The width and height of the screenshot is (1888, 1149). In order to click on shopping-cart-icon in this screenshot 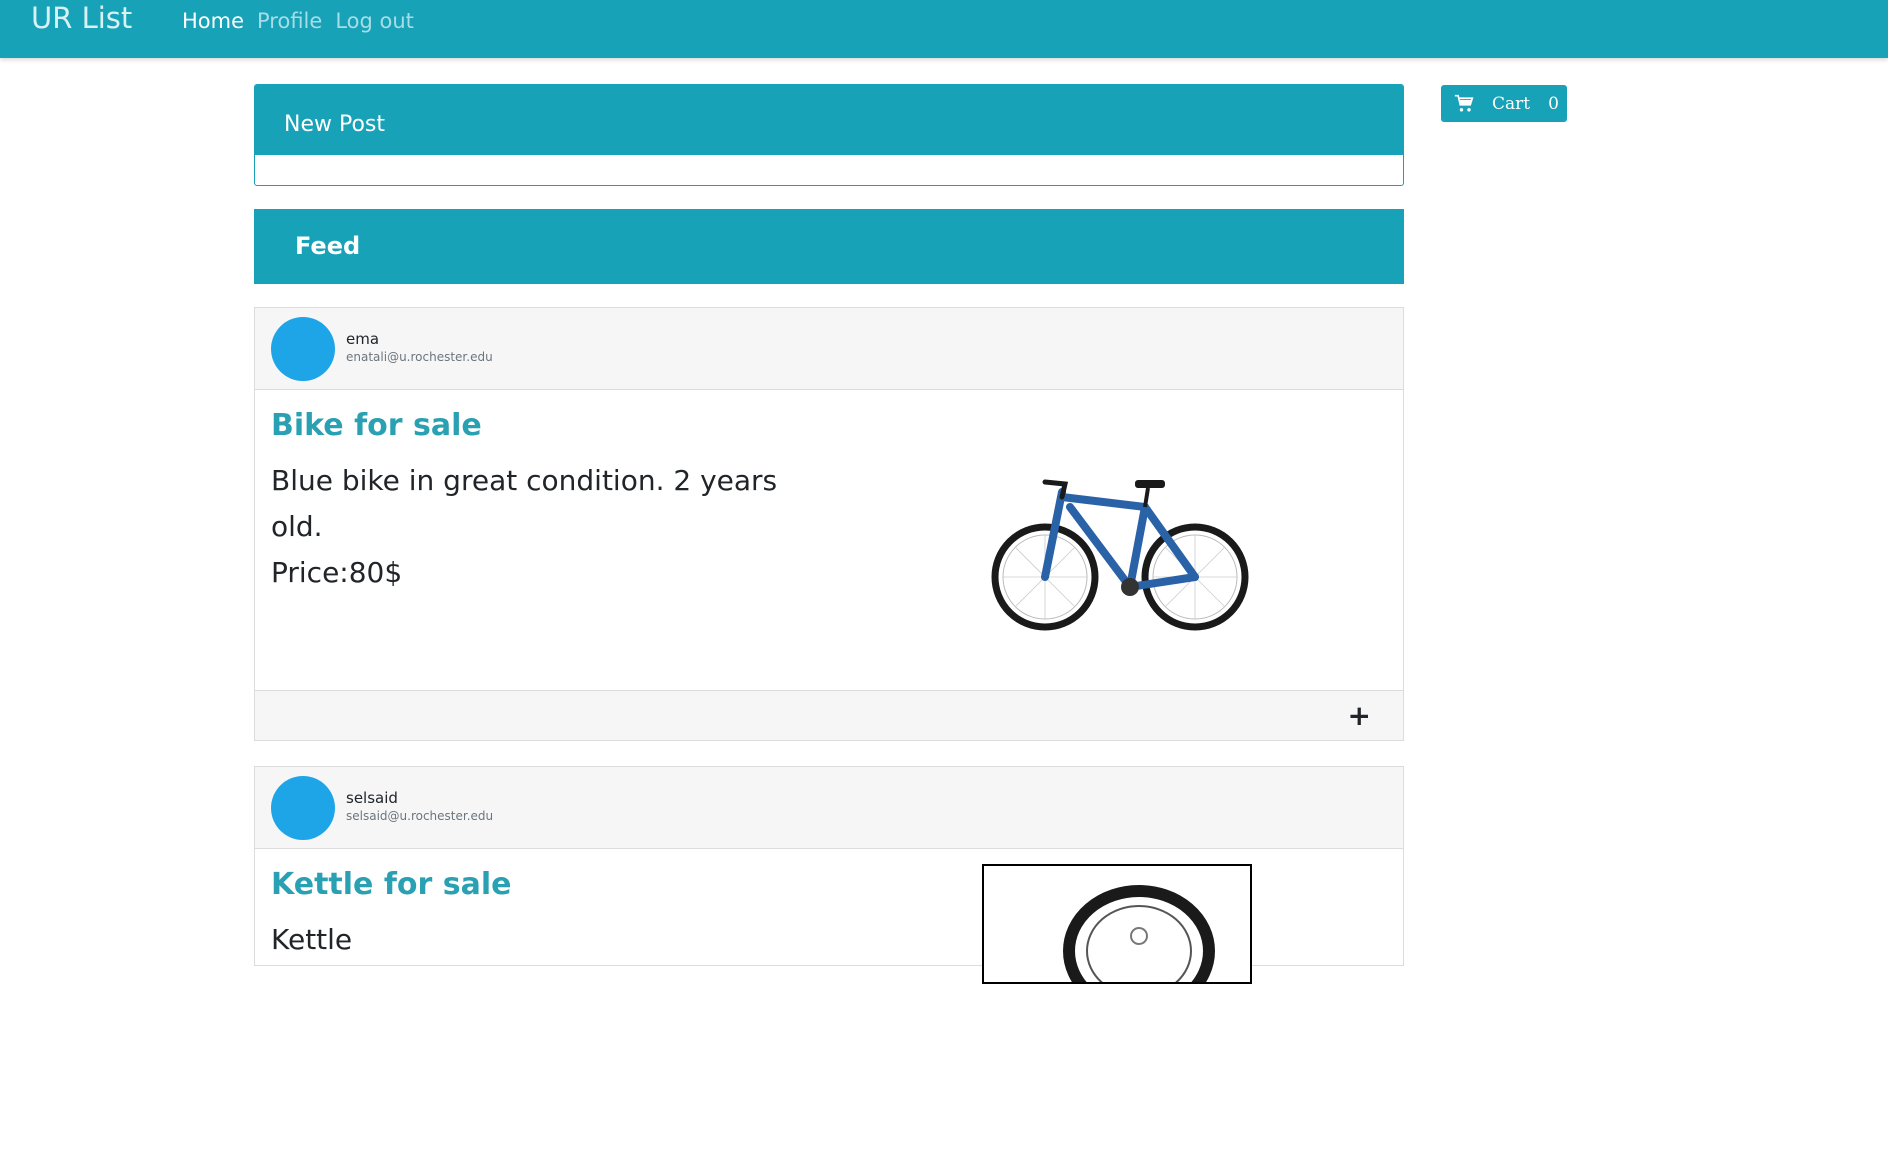, I will do `click(1464, 102)`.